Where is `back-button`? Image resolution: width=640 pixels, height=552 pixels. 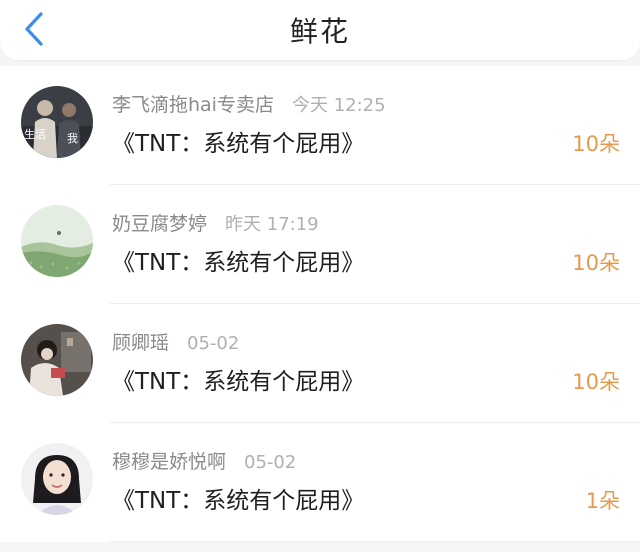
back-button is located at coordinates (34, 29).